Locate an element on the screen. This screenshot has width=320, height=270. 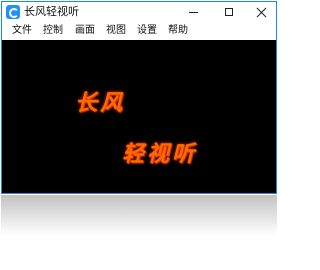
window-title: 长风轻视听 is located at coordinates (51, 11).